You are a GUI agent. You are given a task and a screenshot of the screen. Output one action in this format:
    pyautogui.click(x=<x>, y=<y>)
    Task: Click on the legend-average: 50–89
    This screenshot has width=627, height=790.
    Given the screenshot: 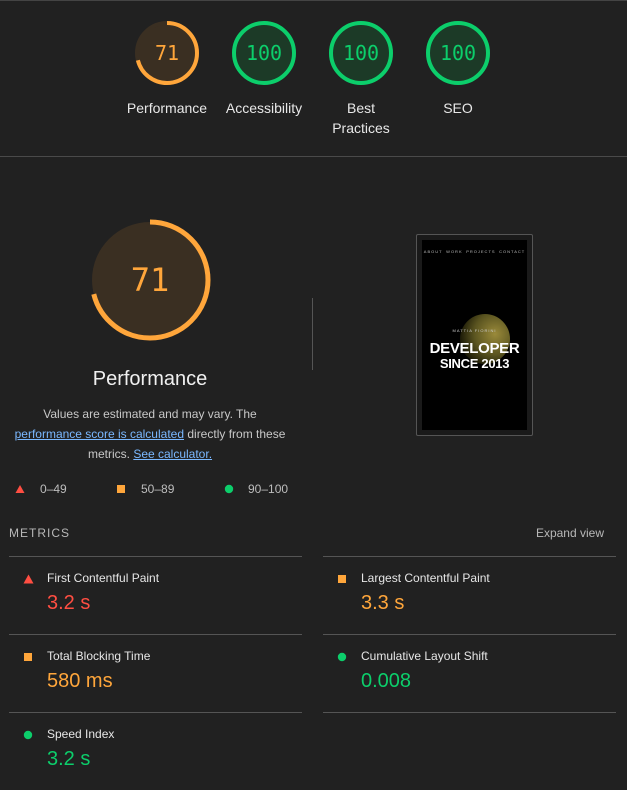 What is the action you would take?
    pyautogui.click(x=145, y=489)
    